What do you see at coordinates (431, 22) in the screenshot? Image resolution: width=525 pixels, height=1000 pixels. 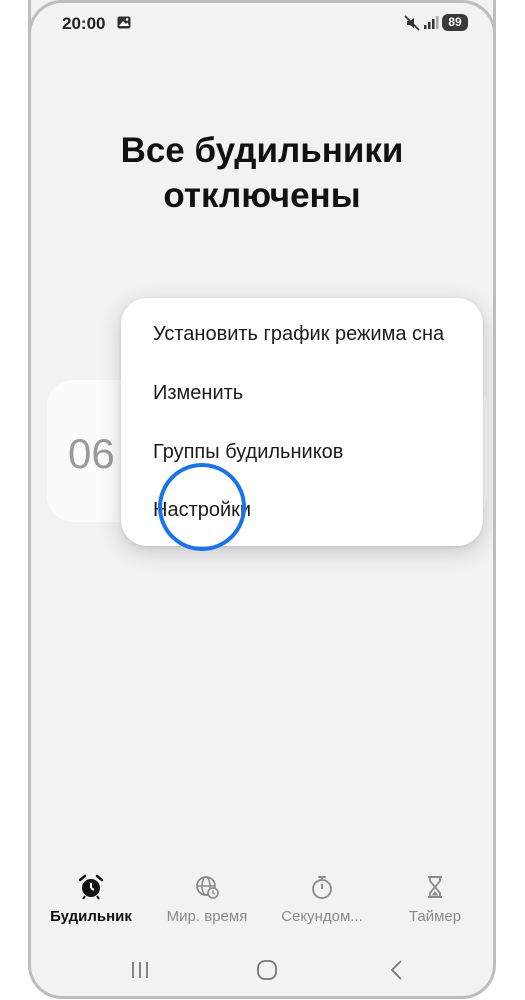 I see `signal-icon` at bounding box center [431, 22].